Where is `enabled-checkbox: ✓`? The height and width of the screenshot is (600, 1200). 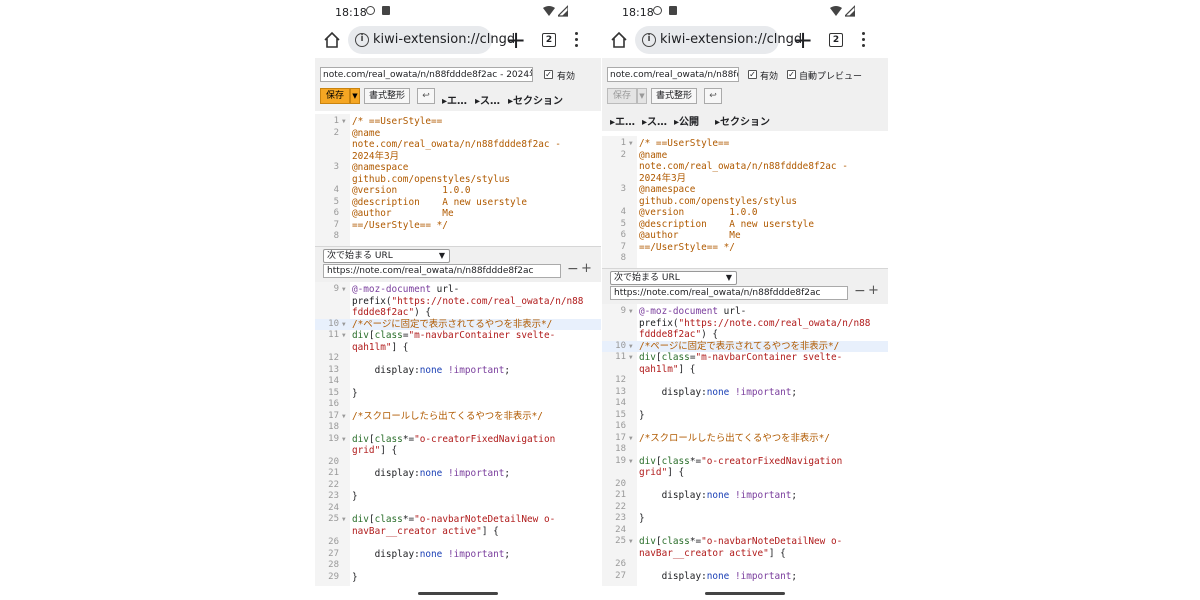 enabled-checkbox: ✓ is located at coordinates (548, 74).